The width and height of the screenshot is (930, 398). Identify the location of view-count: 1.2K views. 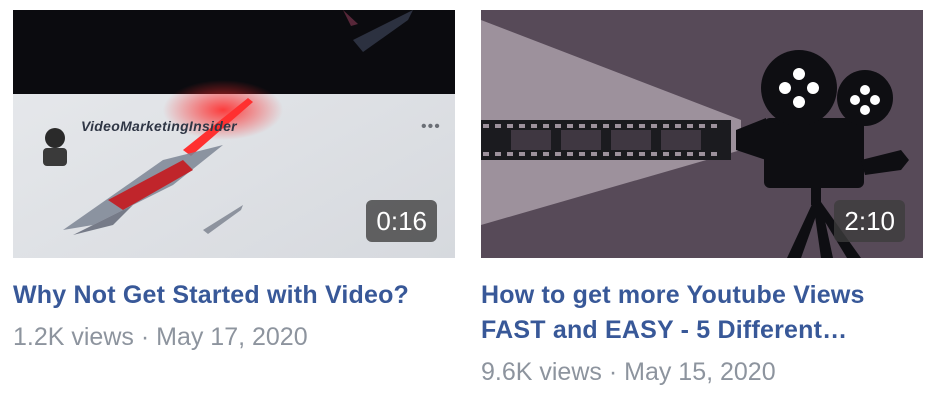
(73, 337).